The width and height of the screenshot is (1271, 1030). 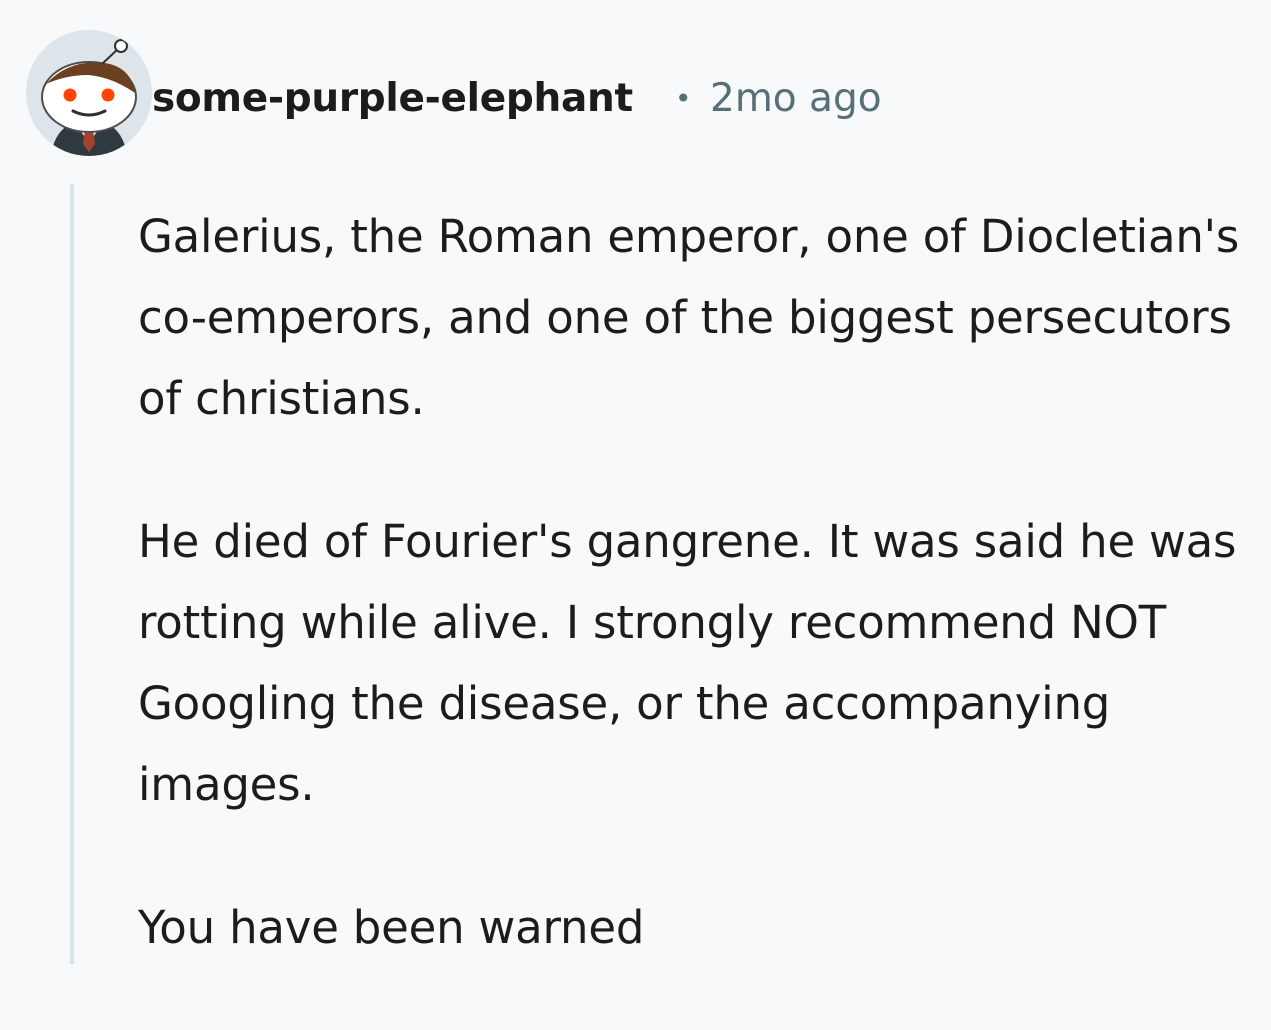 I want to click on comment-timestamp: 2mo ago, so click(x=796, y=99).